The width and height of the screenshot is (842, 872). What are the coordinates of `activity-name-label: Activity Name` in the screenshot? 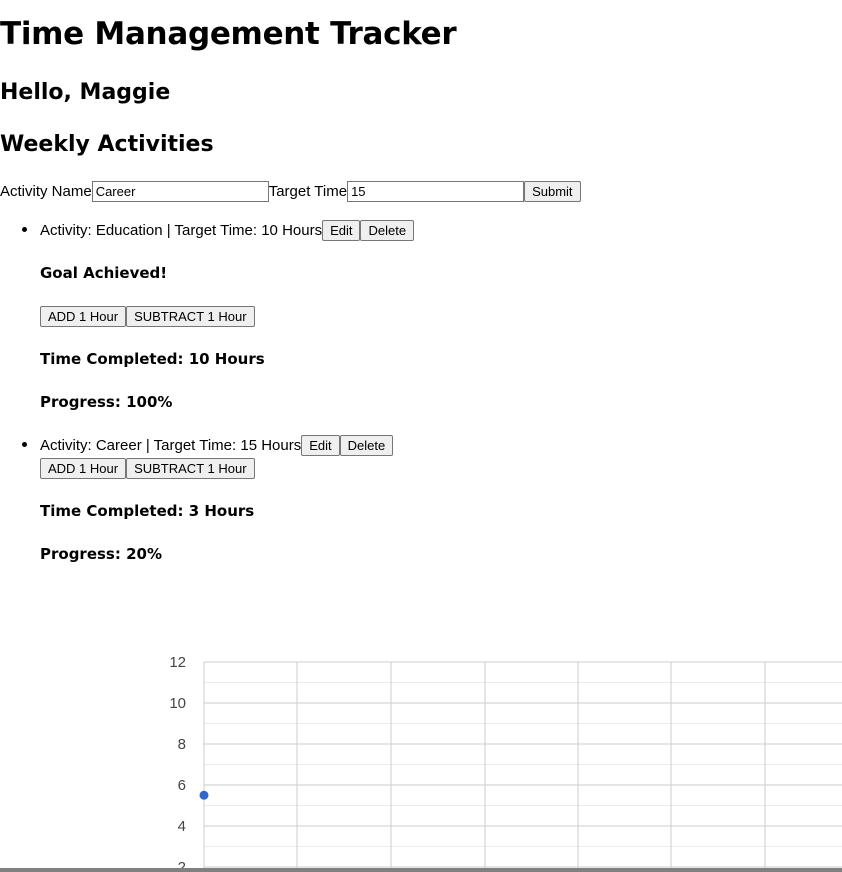 It's located at (46, 191).